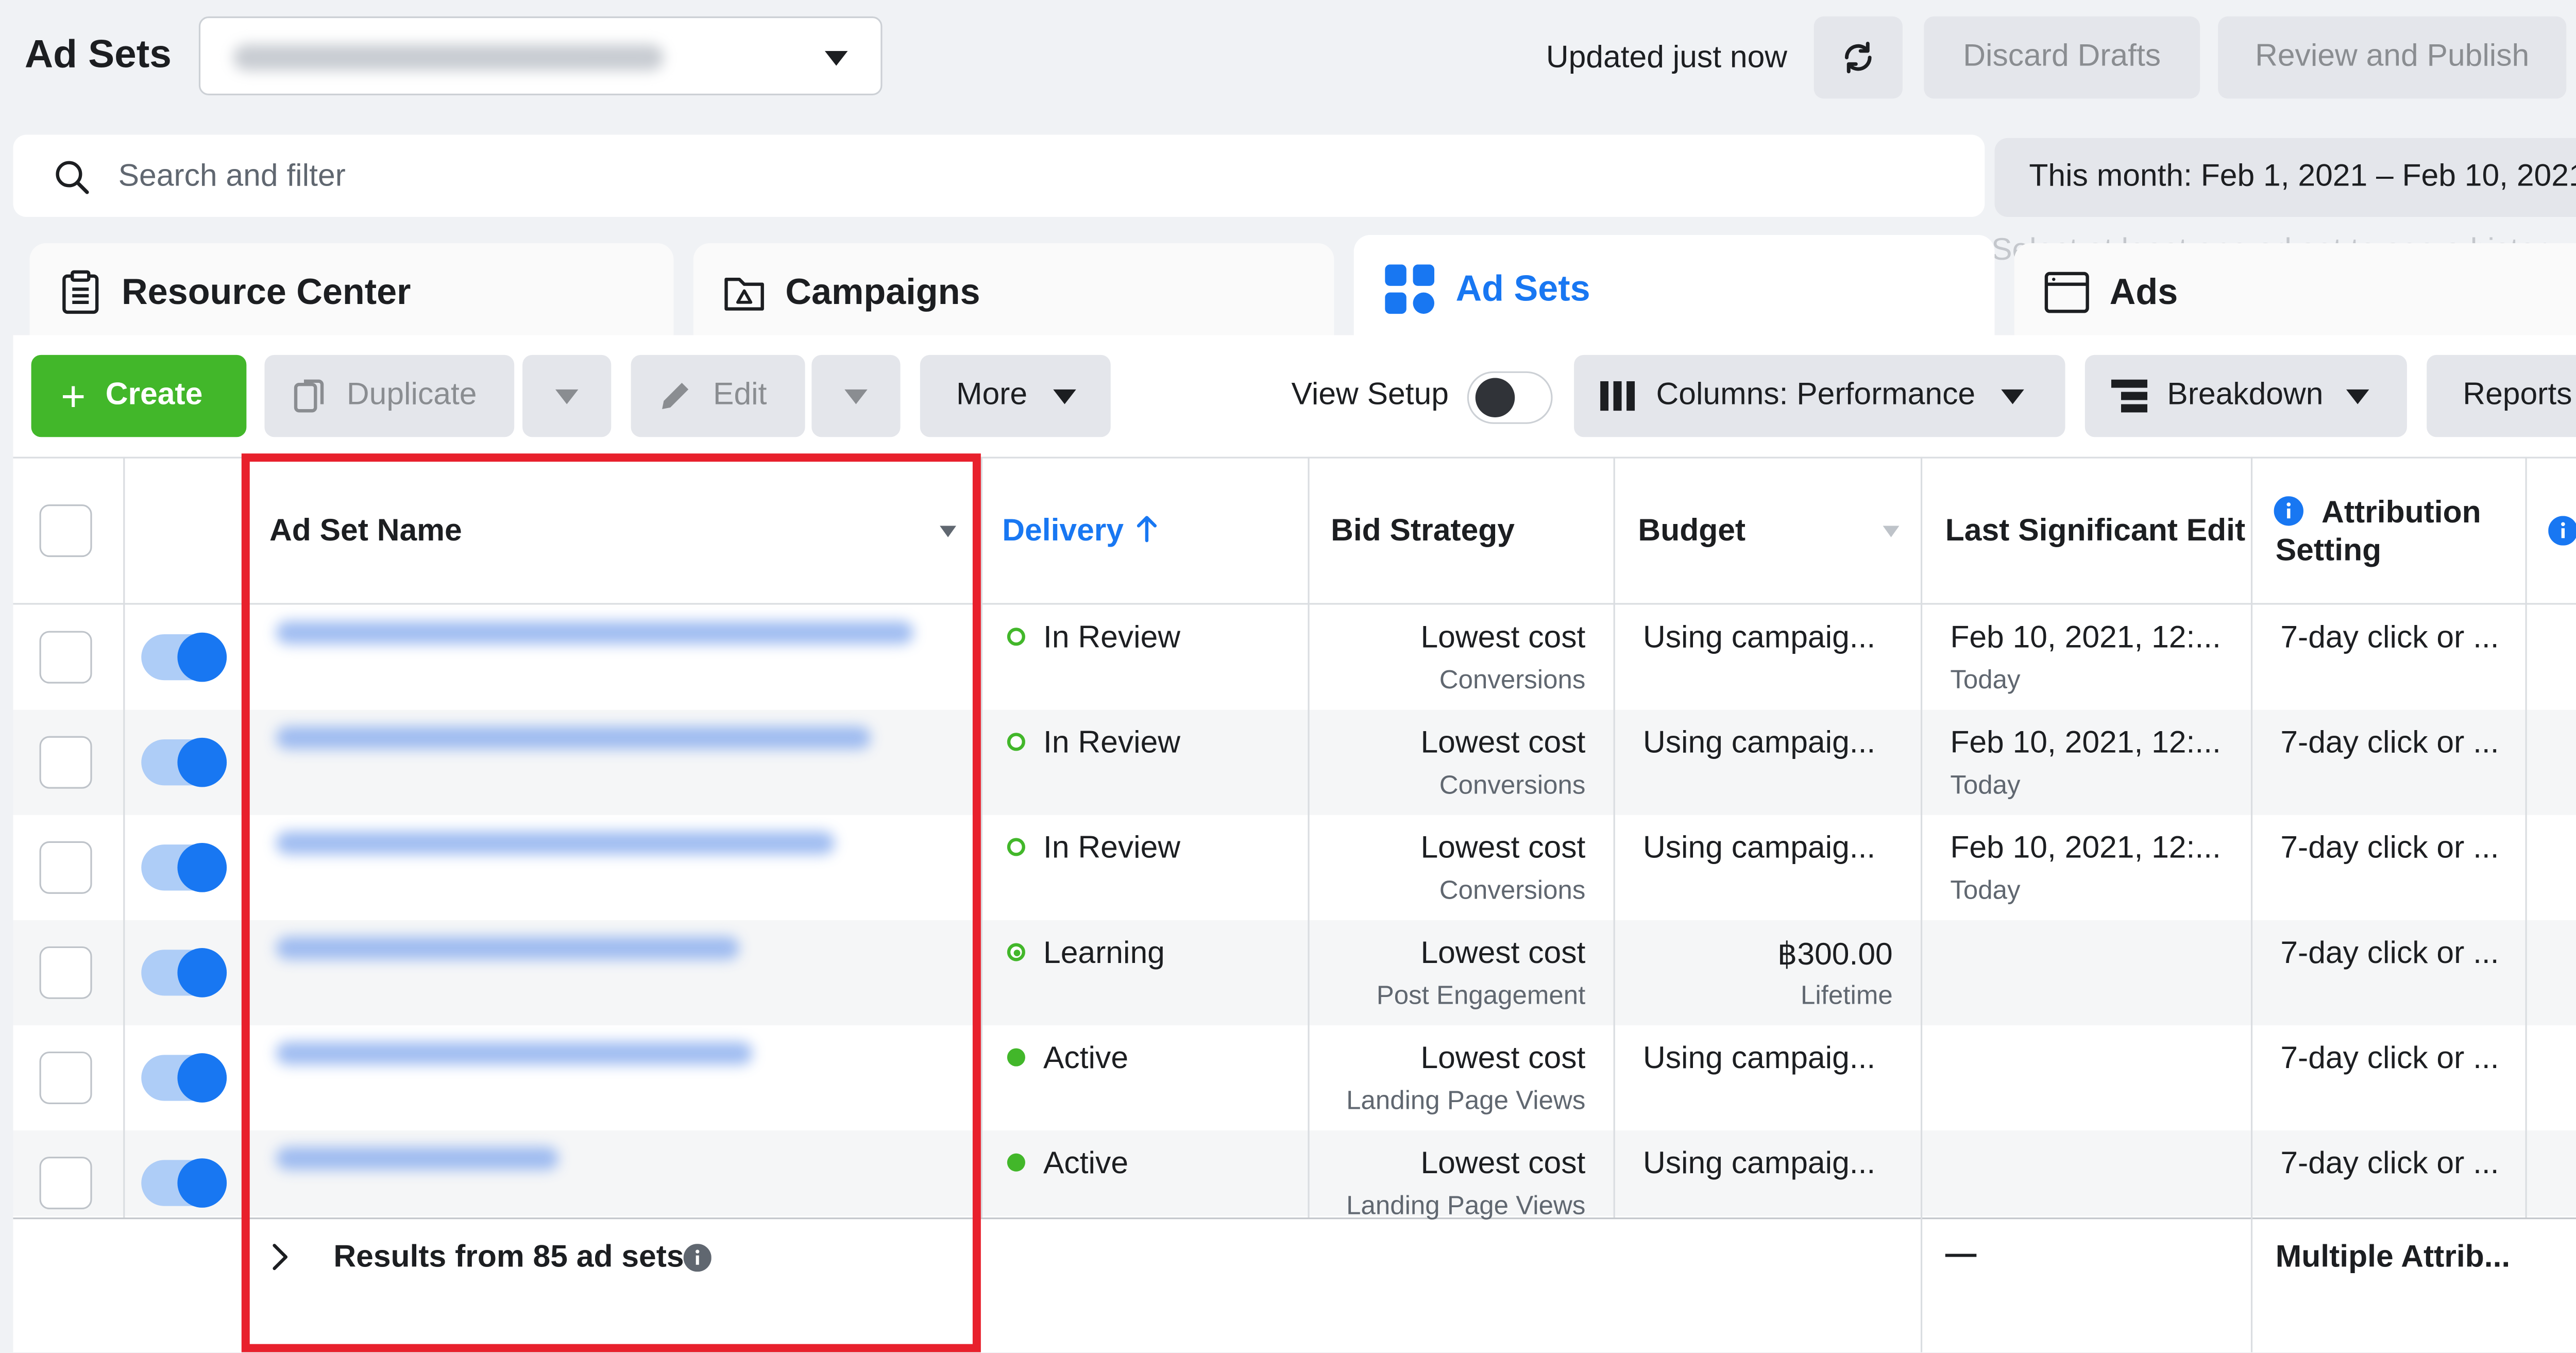 The height and width of the screenshot is (1353, 2576). Describe the element at coordinates (1423, 532) in the screenshot. I see `column-header-bid-strategy: Bid Strategy` at that location.